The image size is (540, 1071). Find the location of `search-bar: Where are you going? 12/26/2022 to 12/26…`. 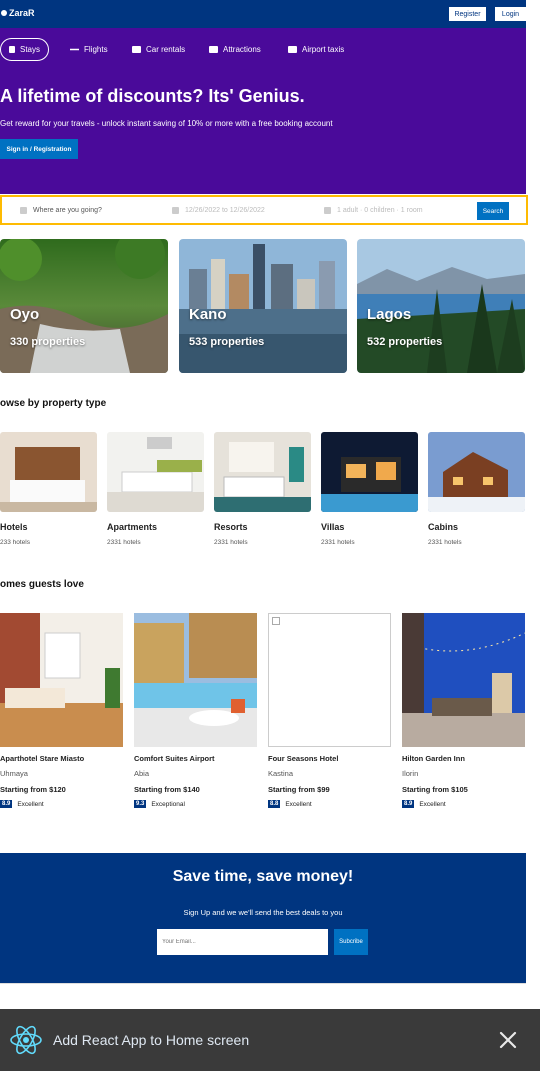

search-bar: Where are you going? 12/26/2022 to 12/26… is located at coordinates (264, 210).